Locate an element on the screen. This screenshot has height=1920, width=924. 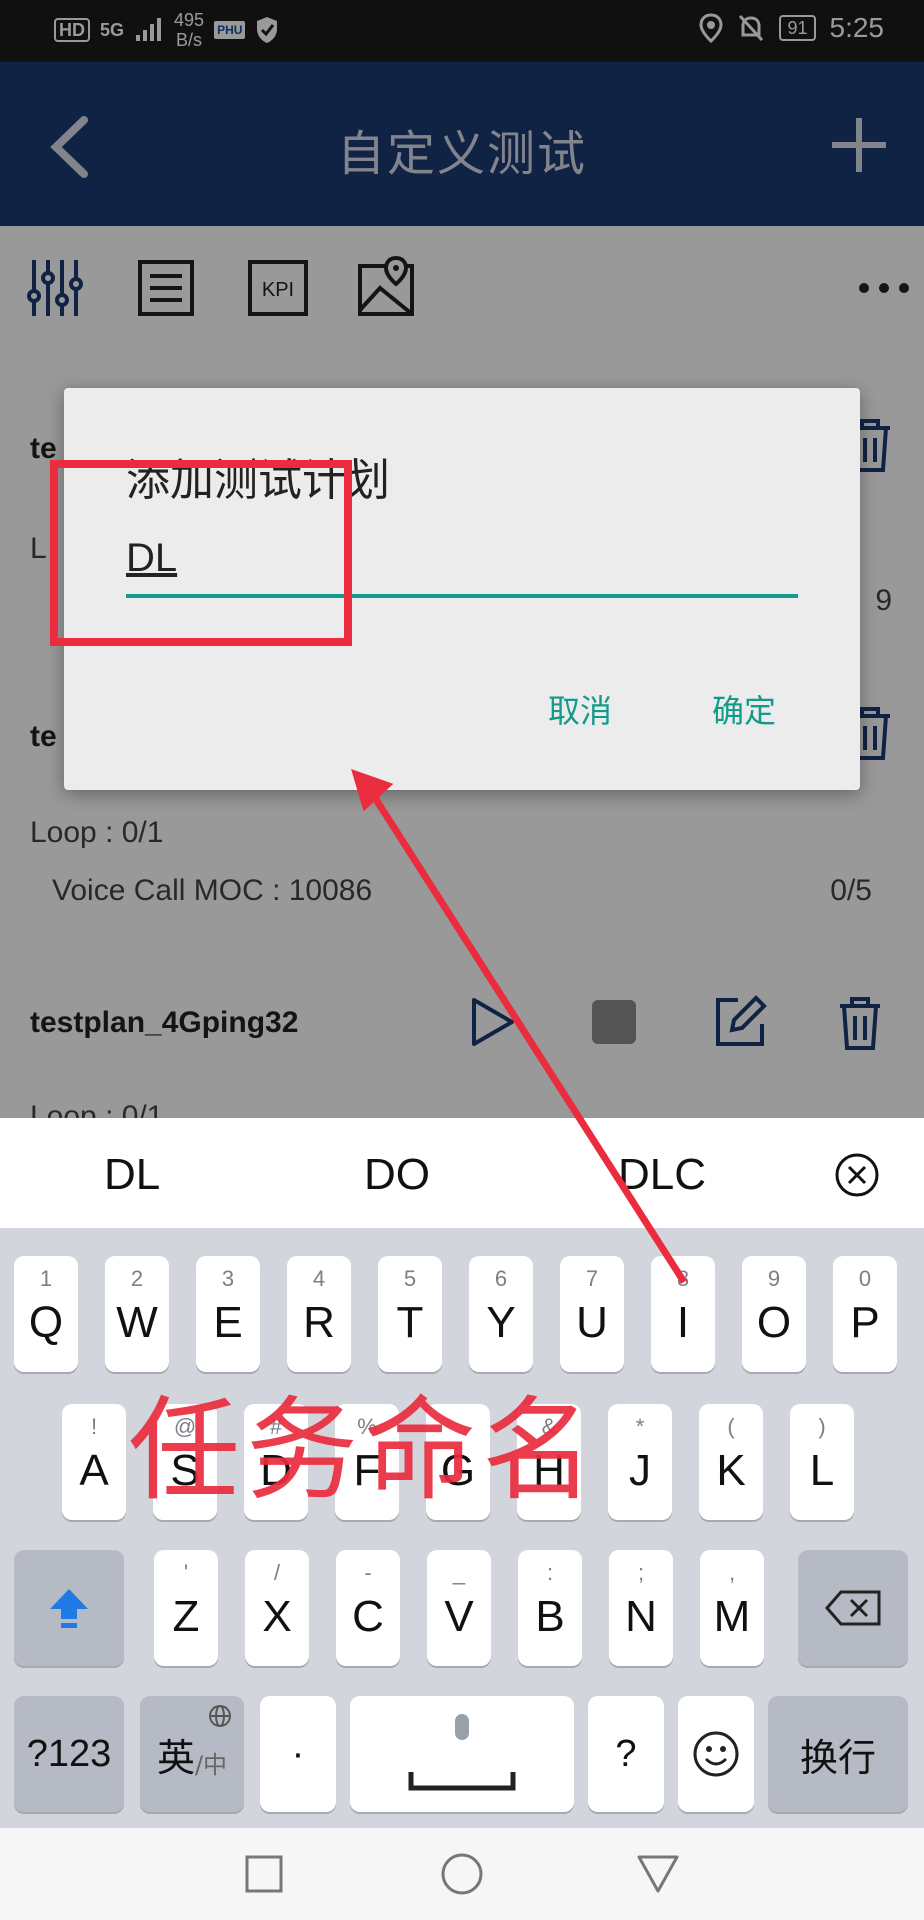
shift-key is located at coordinates (69, 1608).